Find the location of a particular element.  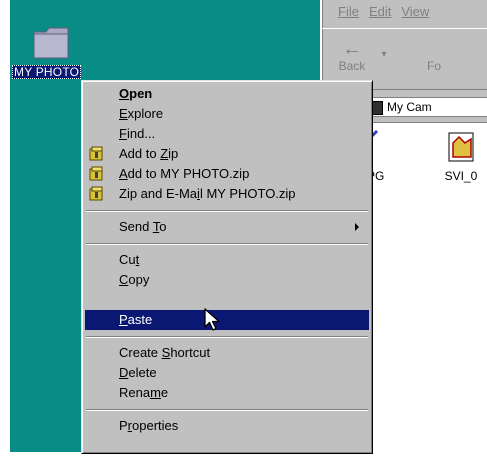

menu-view: View is located at coordinates (415, 12).